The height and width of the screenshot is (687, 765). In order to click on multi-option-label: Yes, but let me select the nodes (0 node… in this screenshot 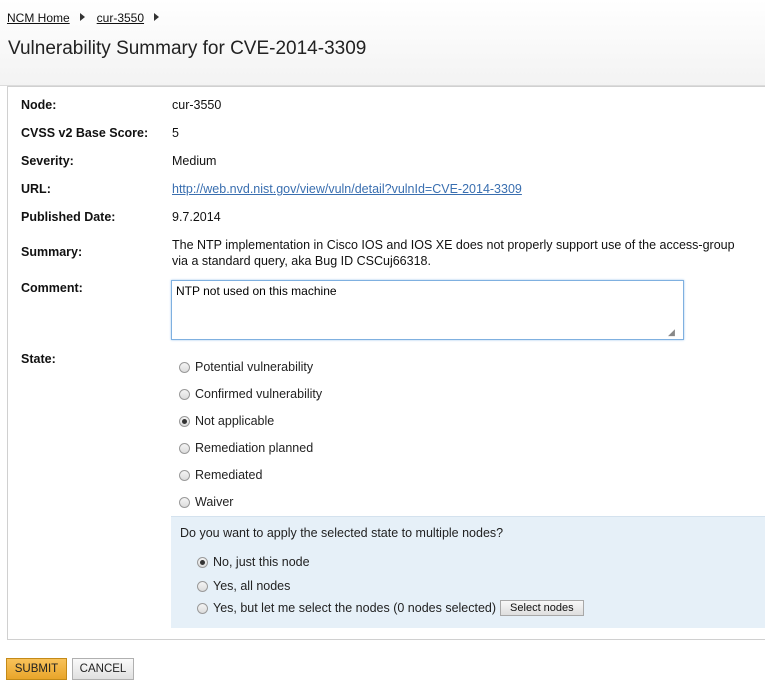, I will do `click(355, 608)`.